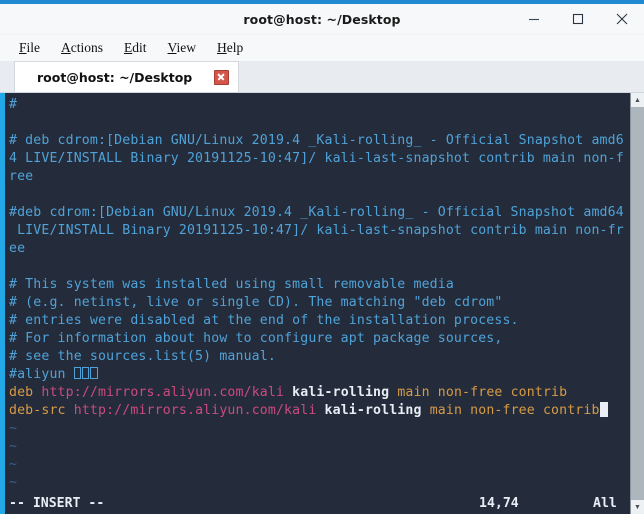 This screenshot has height=514, width=644. I want to click on terminal-line: ree, so click(21, 176).